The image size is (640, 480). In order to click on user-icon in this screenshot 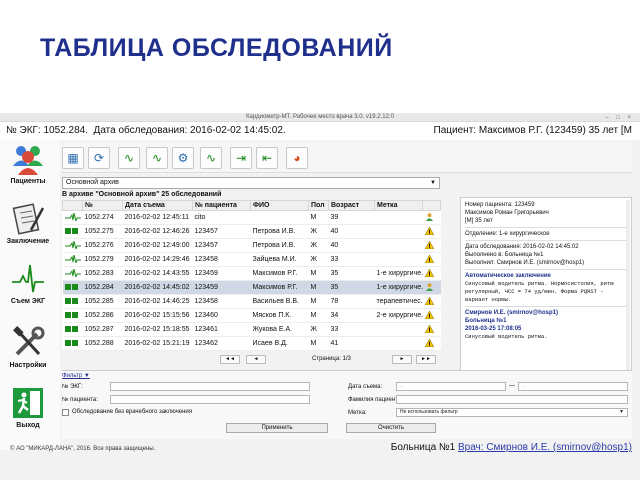, I will do `click(429, 286)`.